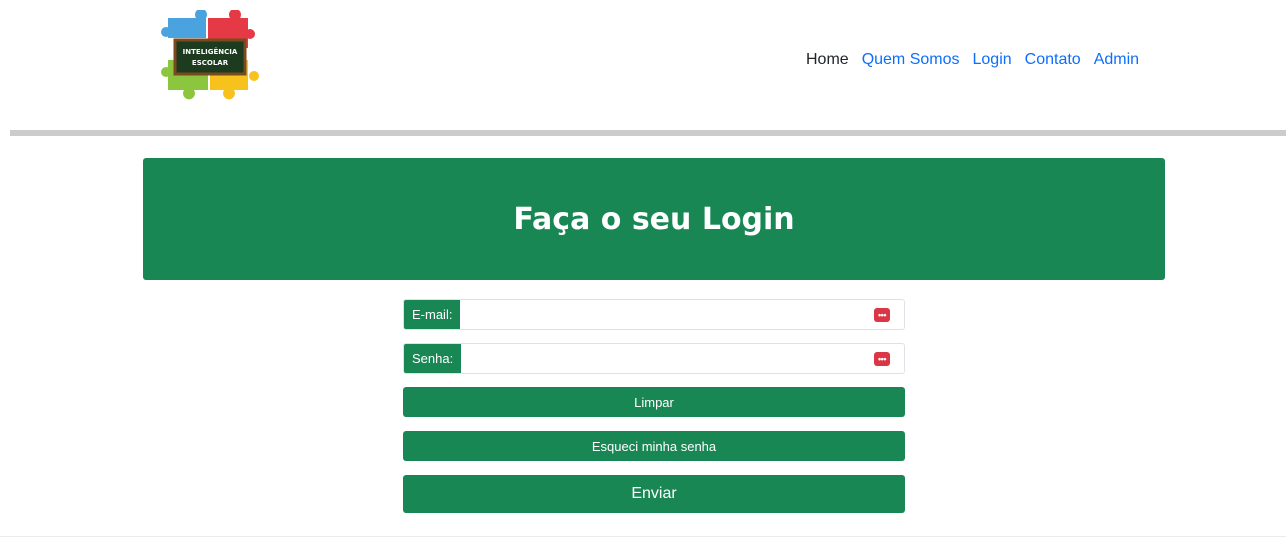 This screenshot has width=1286, height=538. I want to click on password-input-group: Senha: •••, so click(654, 358).